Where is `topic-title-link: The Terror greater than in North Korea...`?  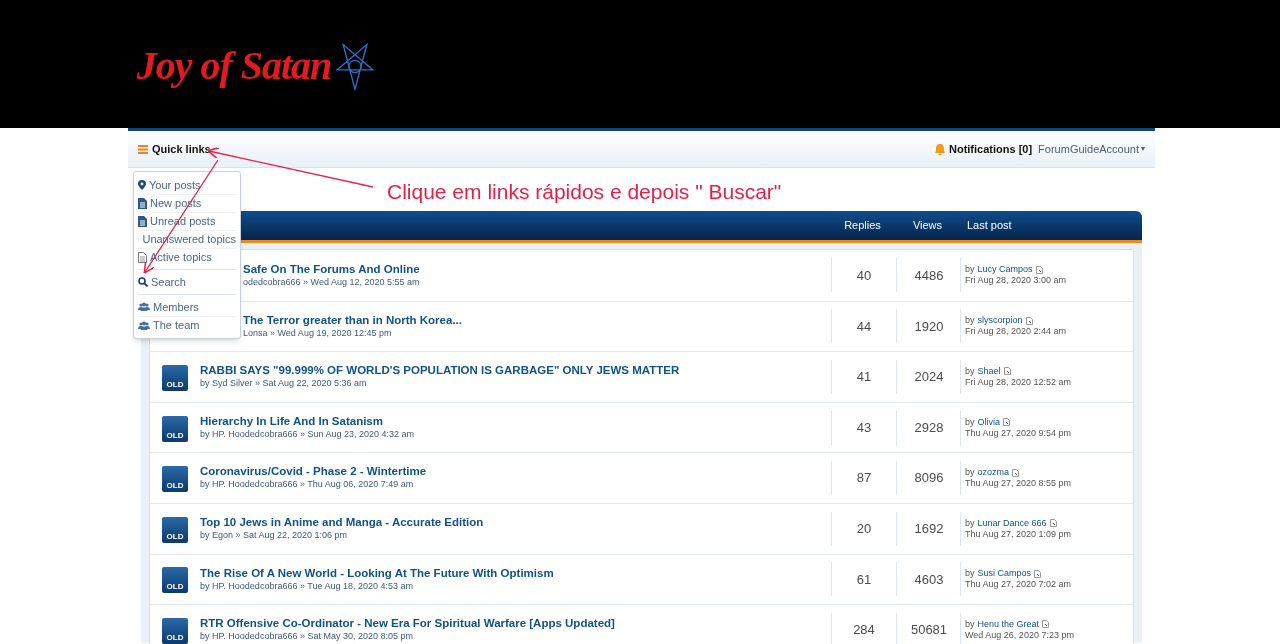
topic-title-link: The Terror greater than in North Korea... is located at coordinates (537, 319).